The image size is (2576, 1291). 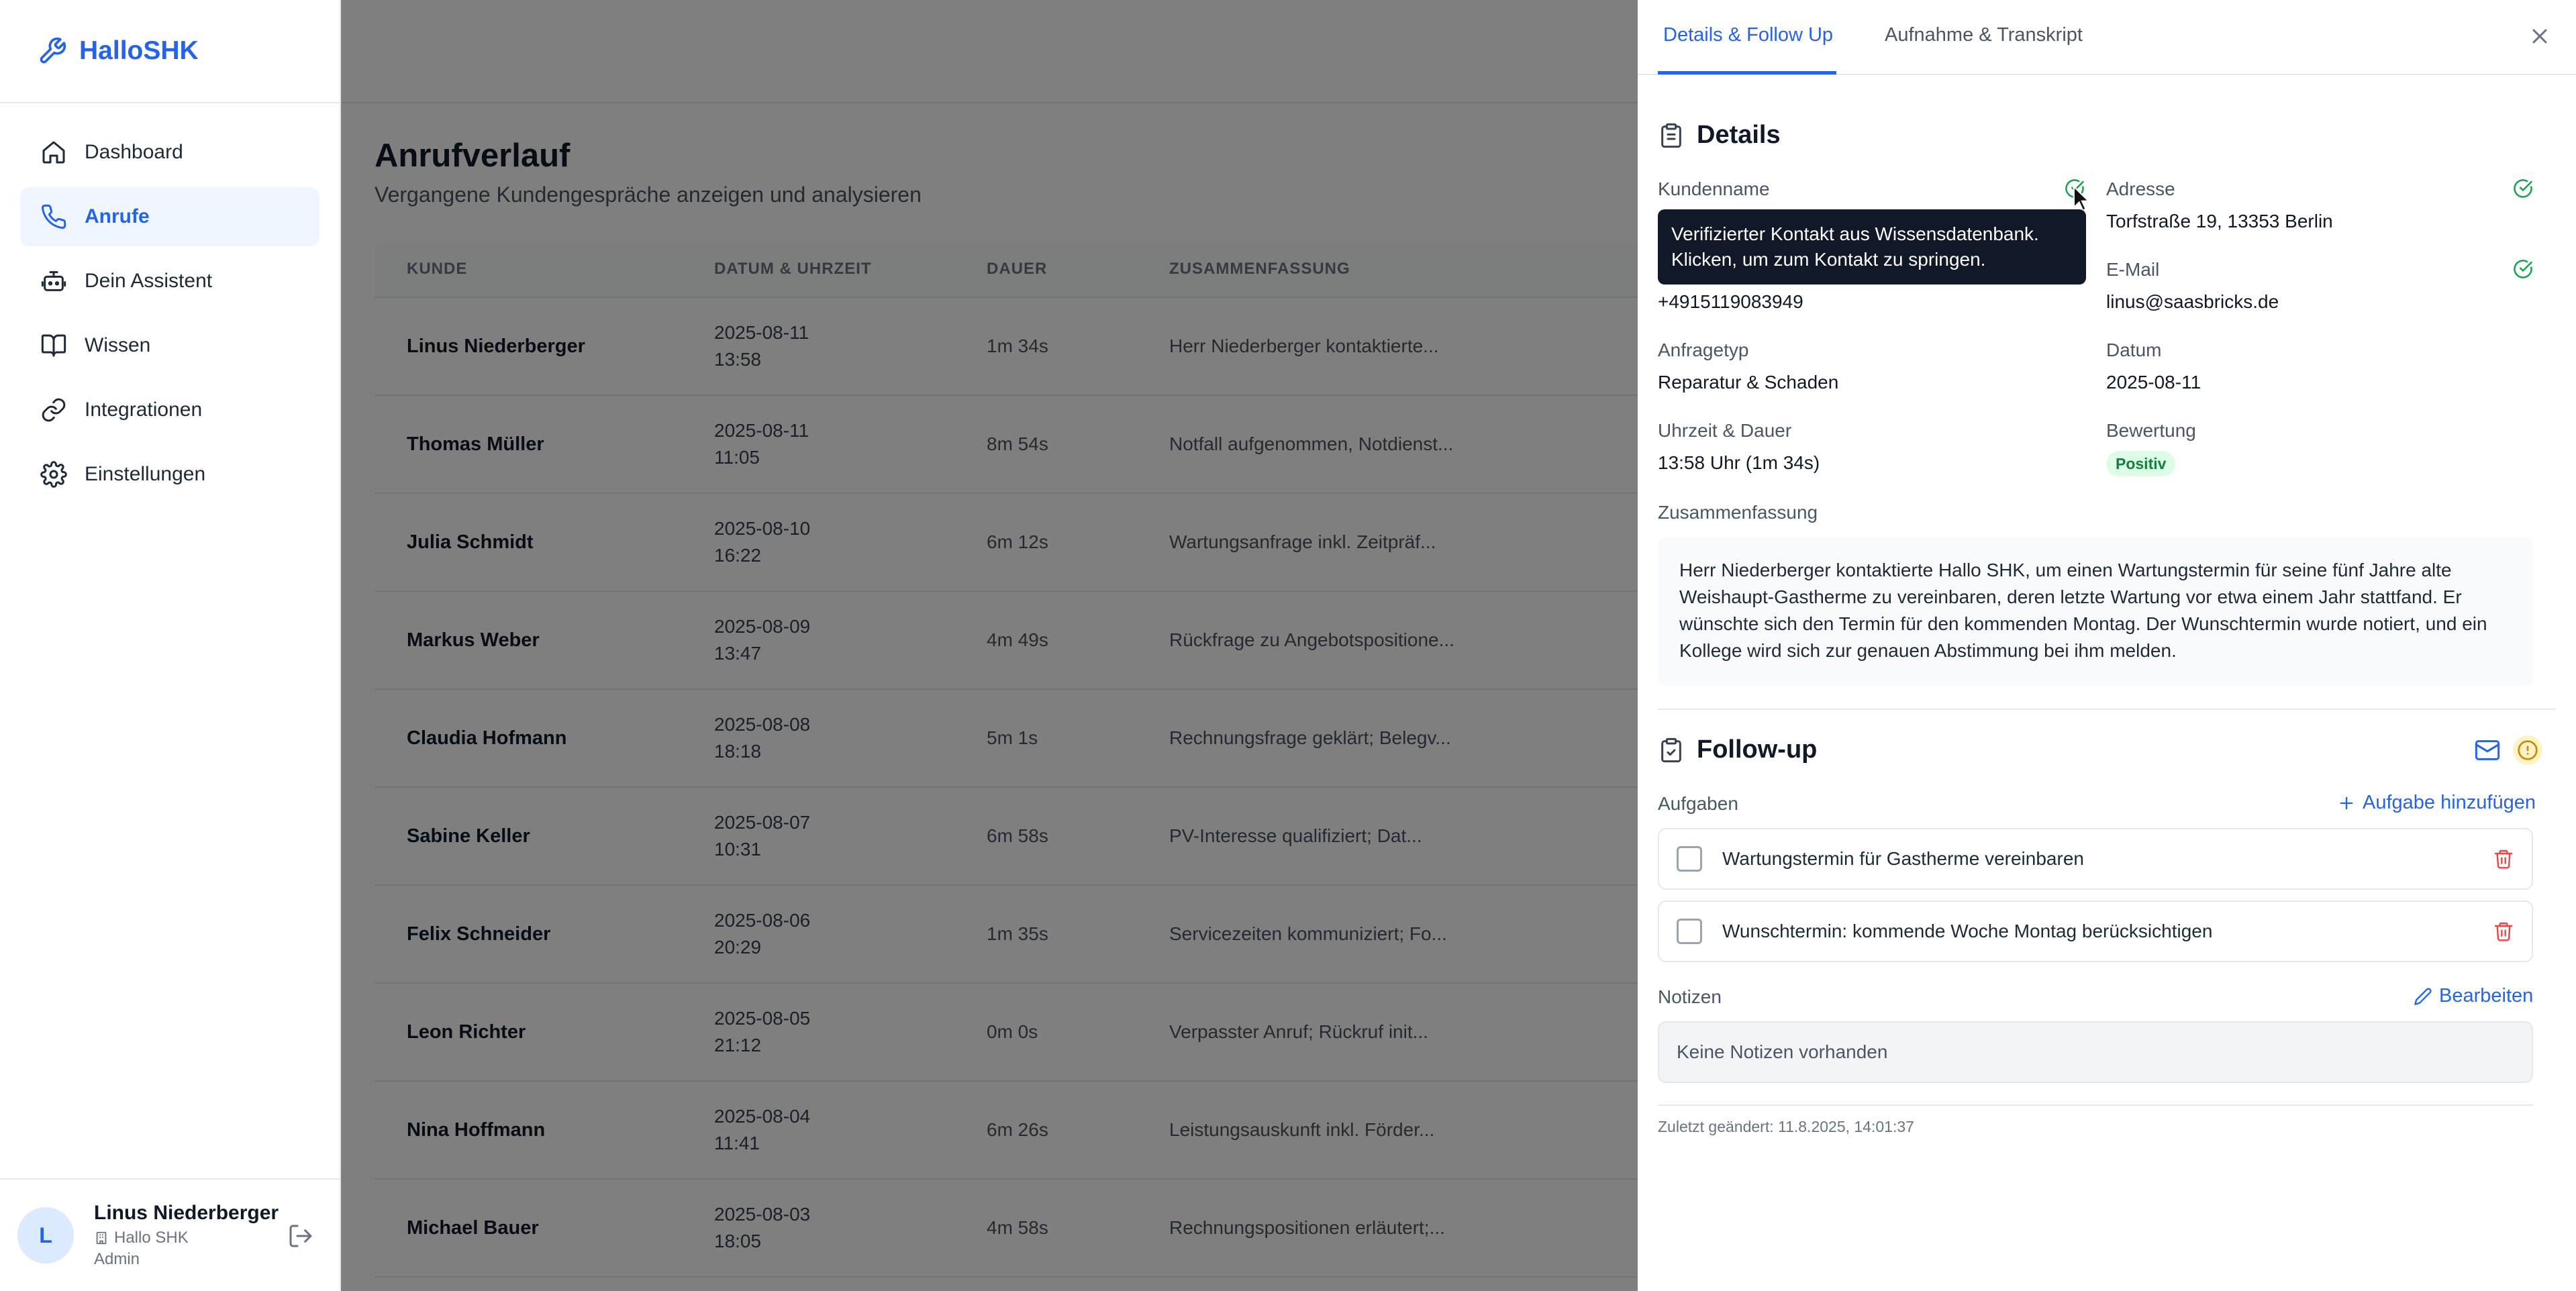 What do you see at coordinates (1903, 858) in the screenshot?
I see `task-text: Wartungstermin für Gastherme vereinbaren` at bounding box center [1903, 858].